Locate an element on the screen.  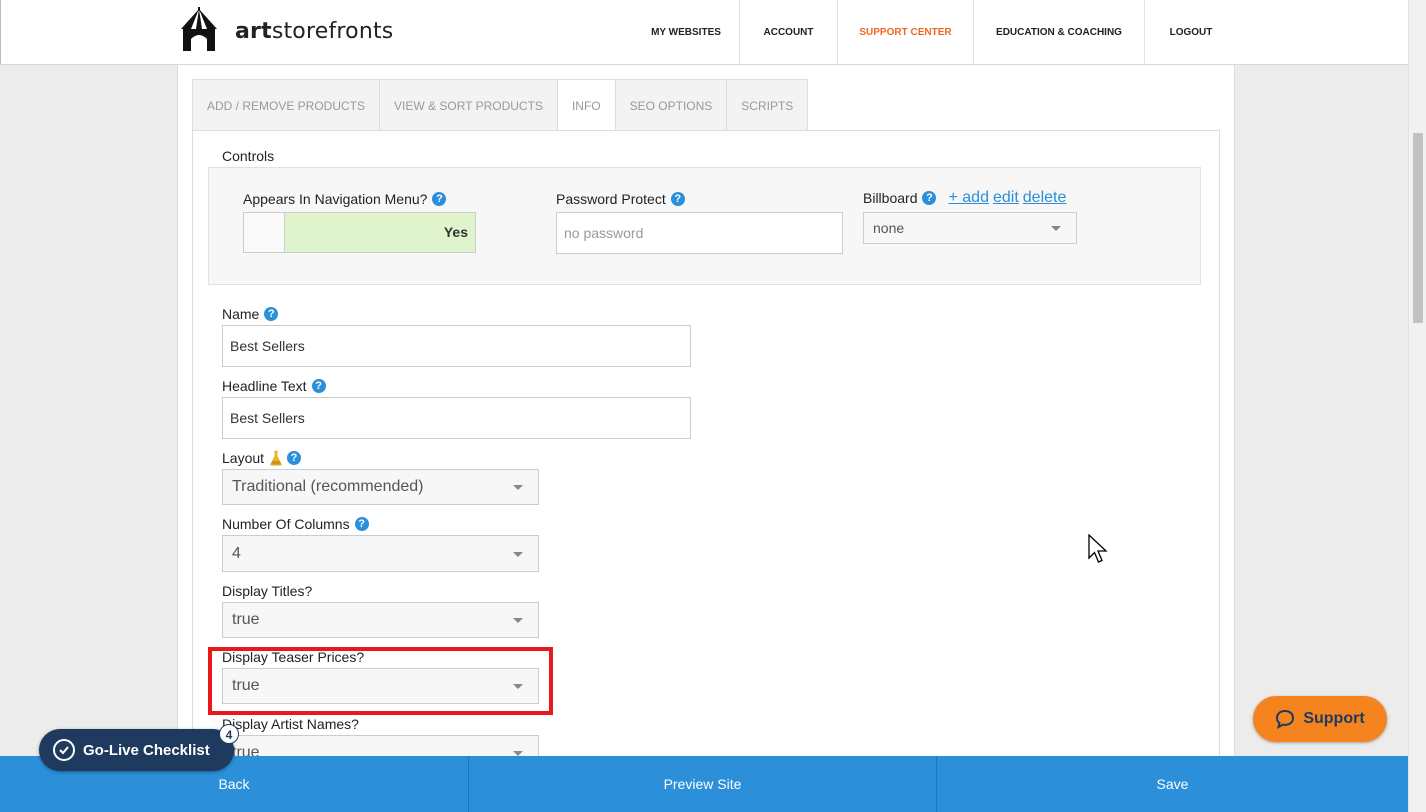
password-input: no password is located at coordinates (699, 233).